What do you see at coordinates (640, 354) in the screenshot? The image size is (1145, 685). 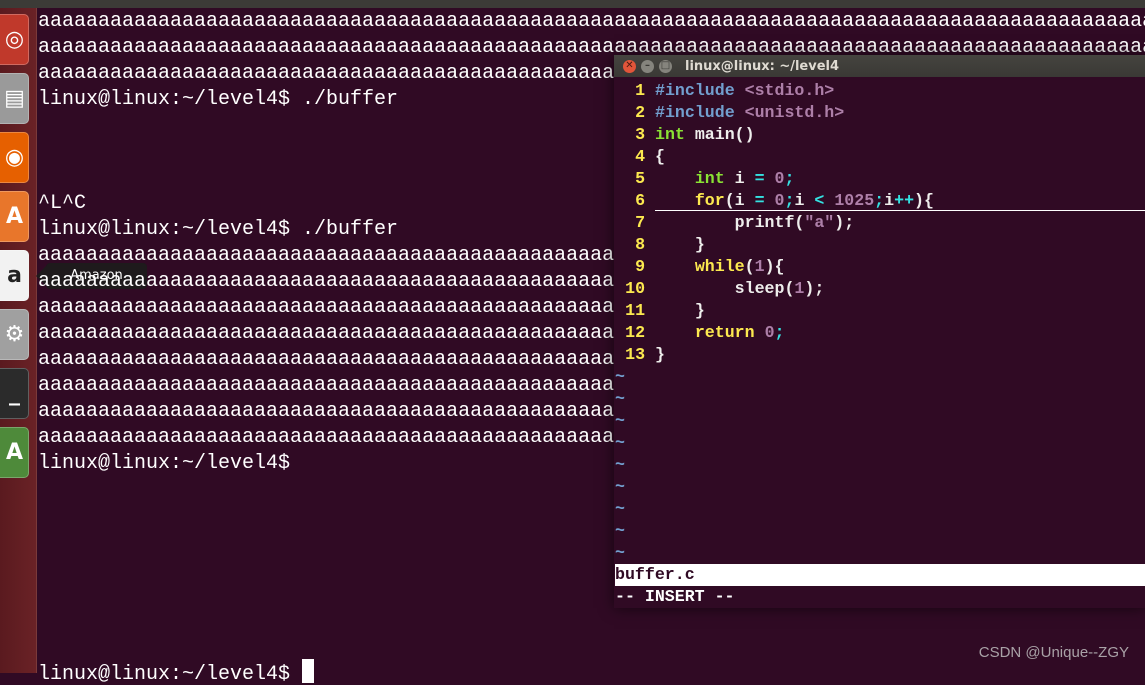 I see `line-number: 13` at bounding box center [640, 354].